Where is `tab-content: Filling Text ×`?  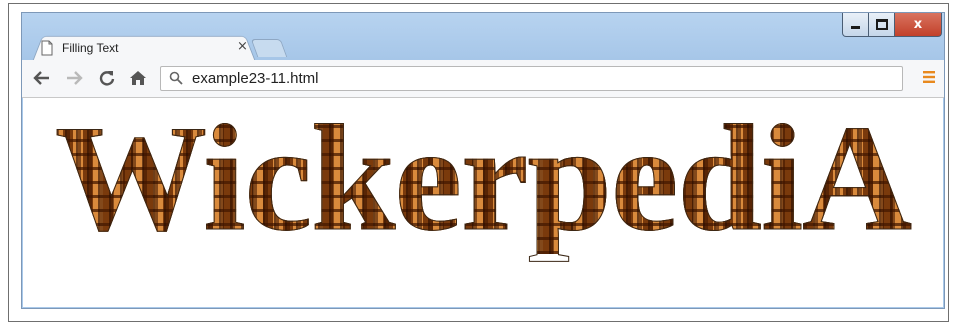
tab-content: Filling Text × is located at coordinates (145, 48).